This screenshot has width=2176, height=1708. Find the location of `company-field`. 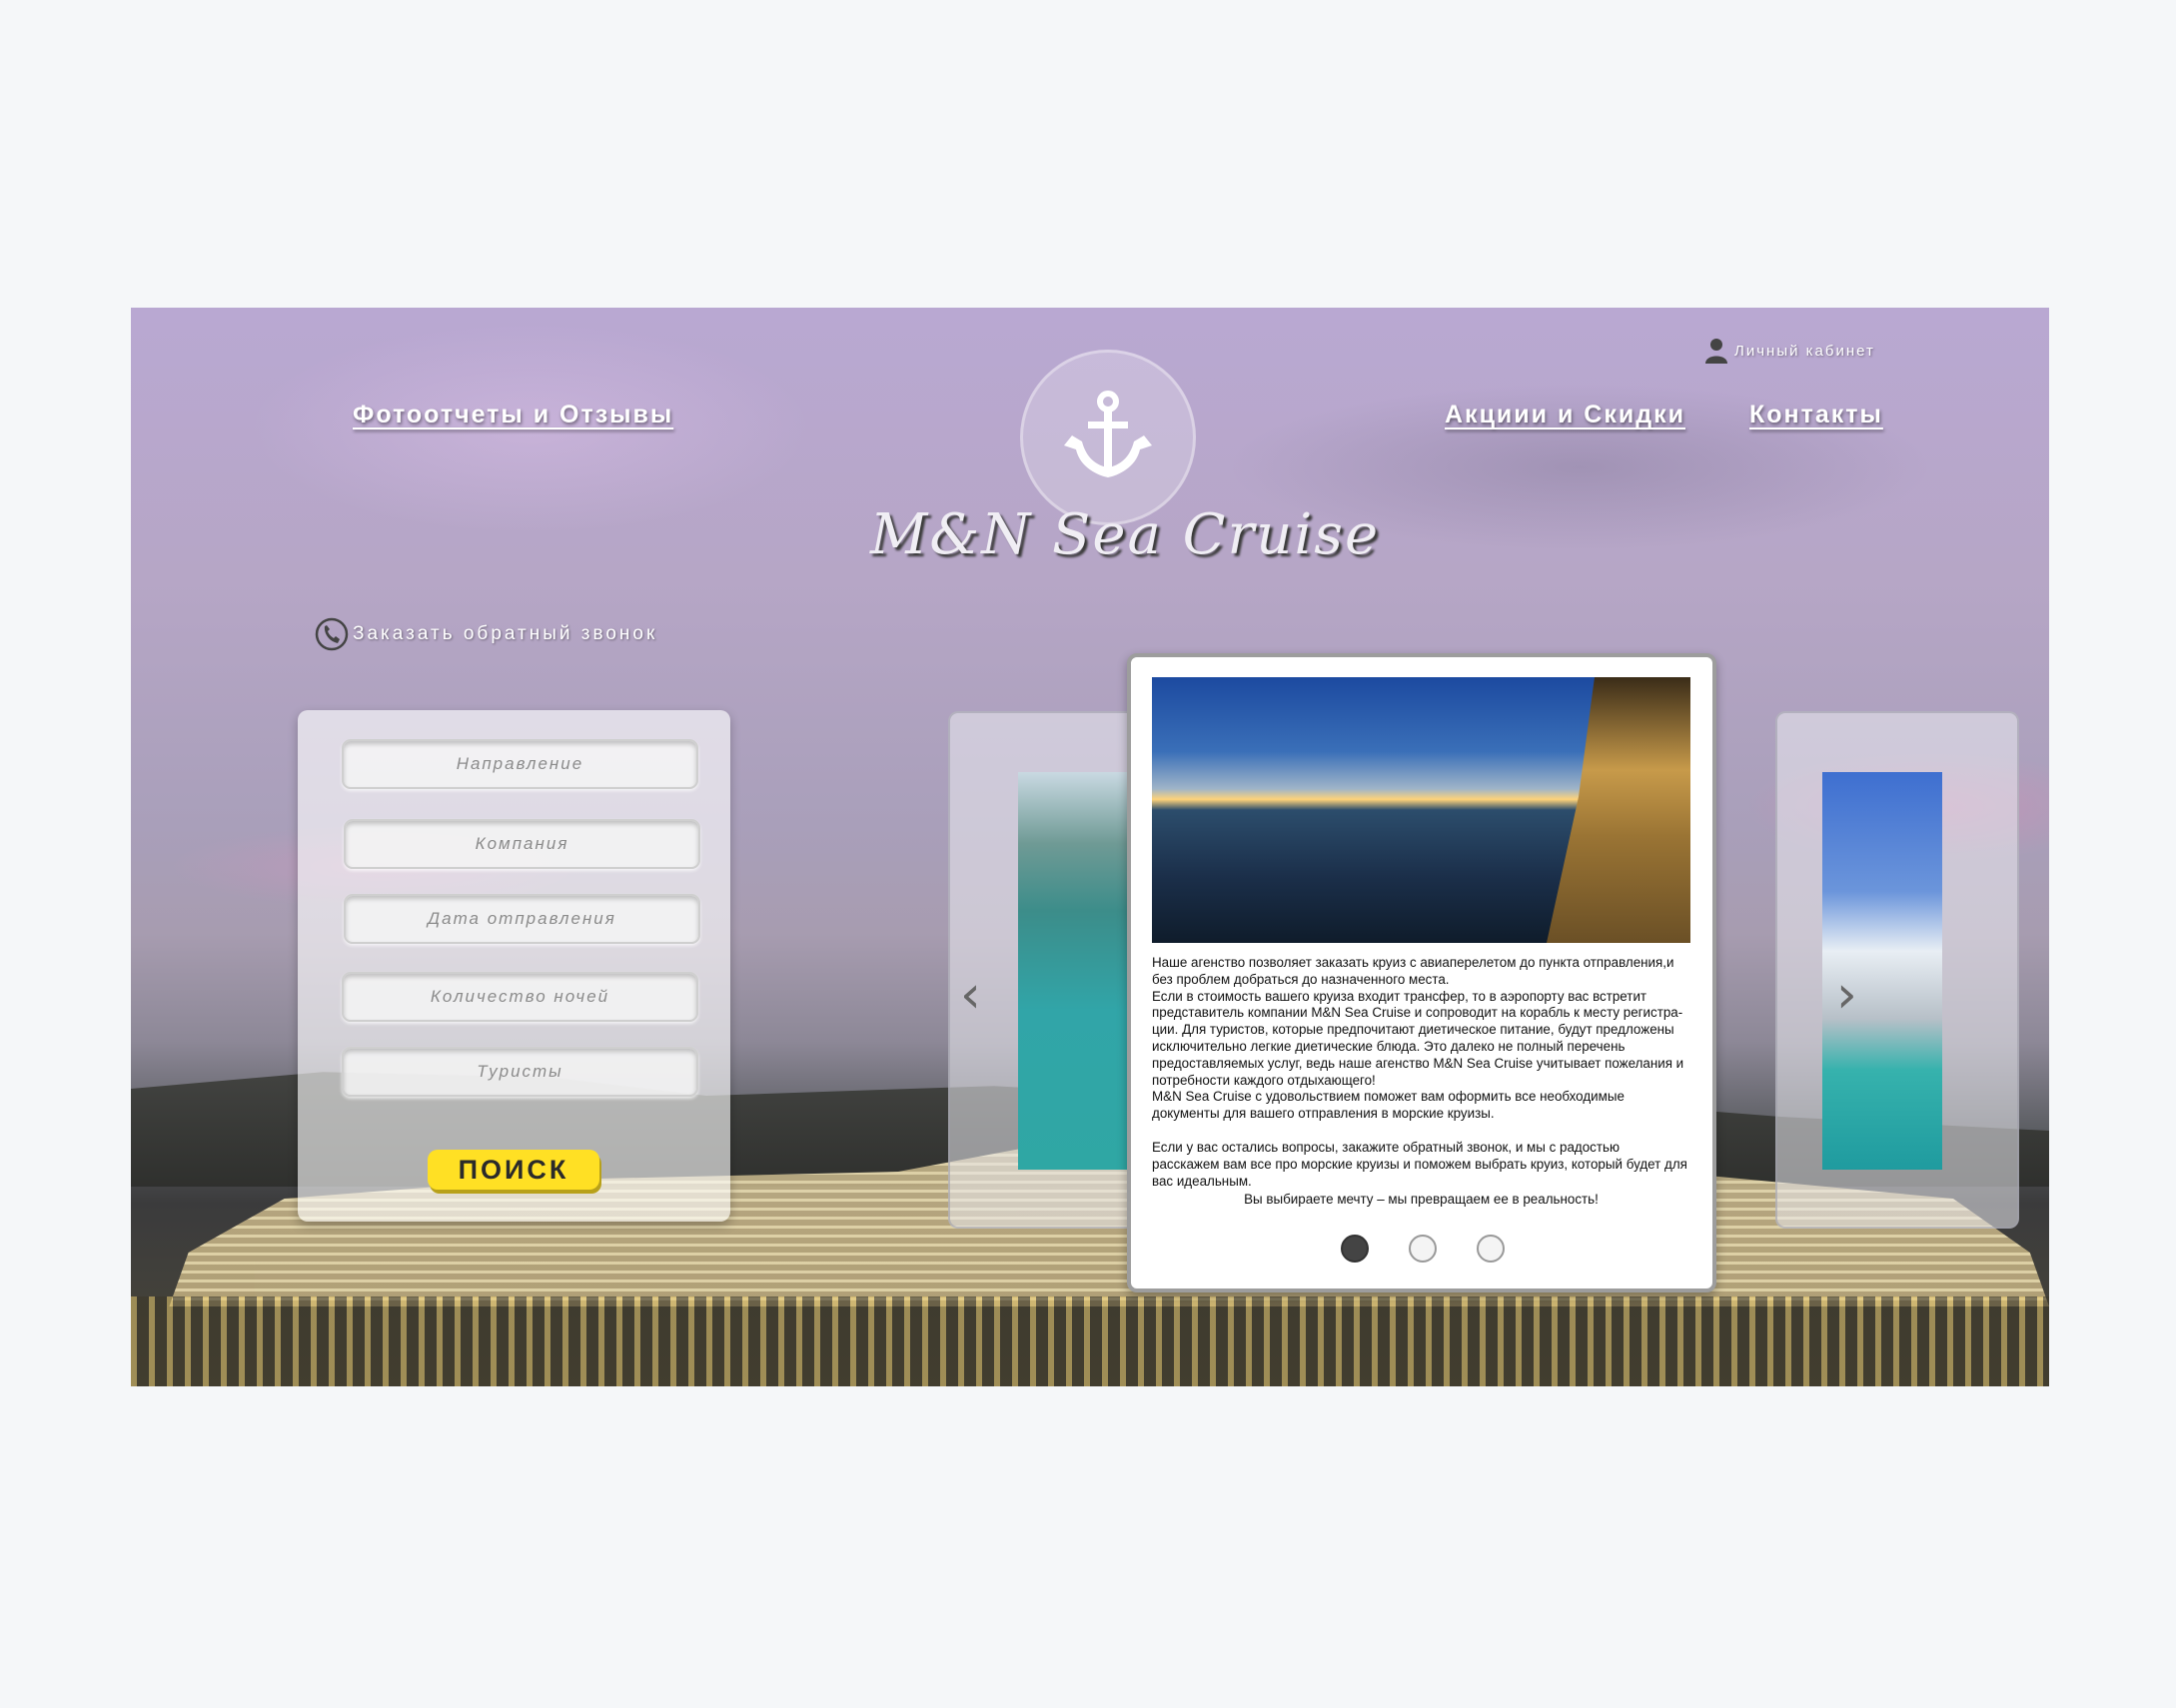

company-field is located at coordinates (522, 844).